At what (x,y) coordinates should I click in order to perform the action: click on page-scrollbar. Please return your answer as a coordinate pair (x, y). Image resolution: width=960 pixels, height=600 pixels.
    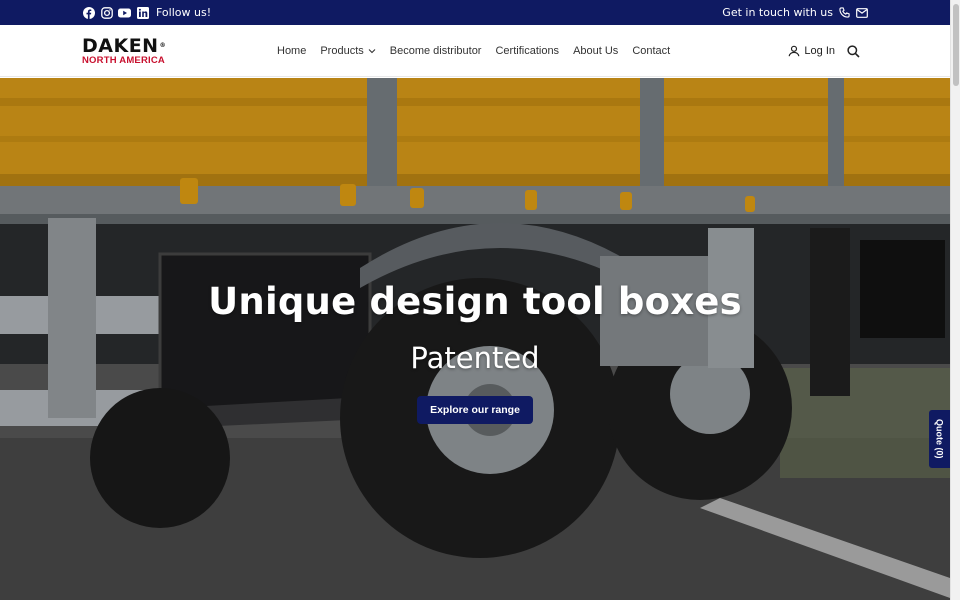
    Looking at the image, I should click on (955, 300).